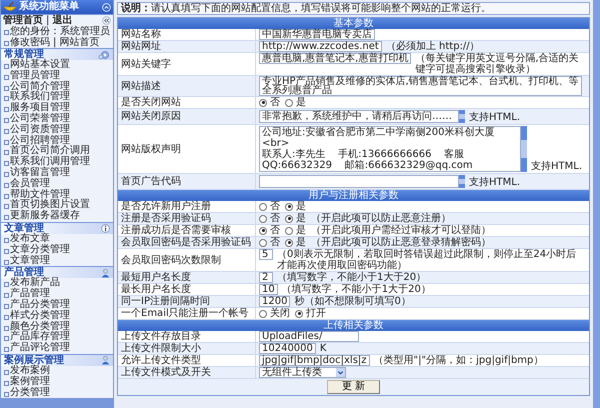 The image size is (600, 408). Describe the element at coordinates (57, 382) in the screenshot. I see `menu-item: 案例管理` at that location.